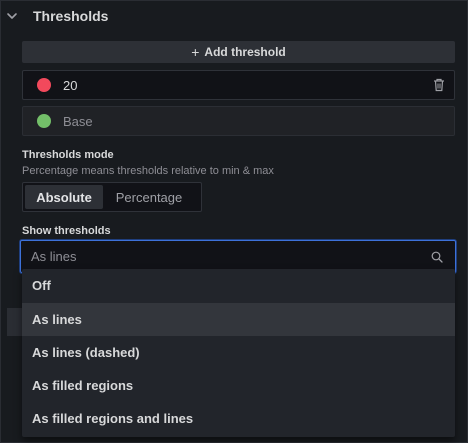 This screenshot has width=468, height=443. I want to click on dropdown-option-as-filled-regions: As filled regions, so click(238, 385).